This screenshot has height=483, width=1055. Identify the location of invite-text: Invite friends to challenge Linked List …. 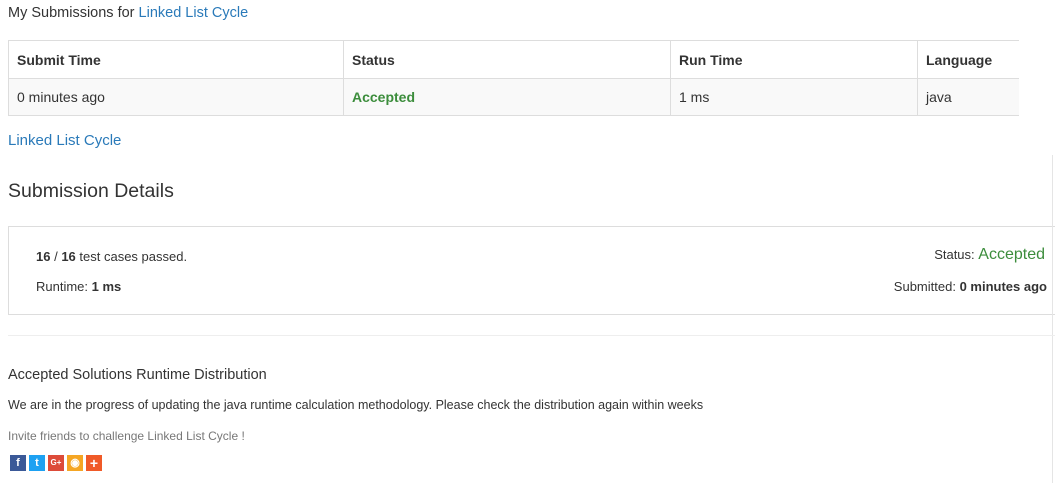
(126, 436).